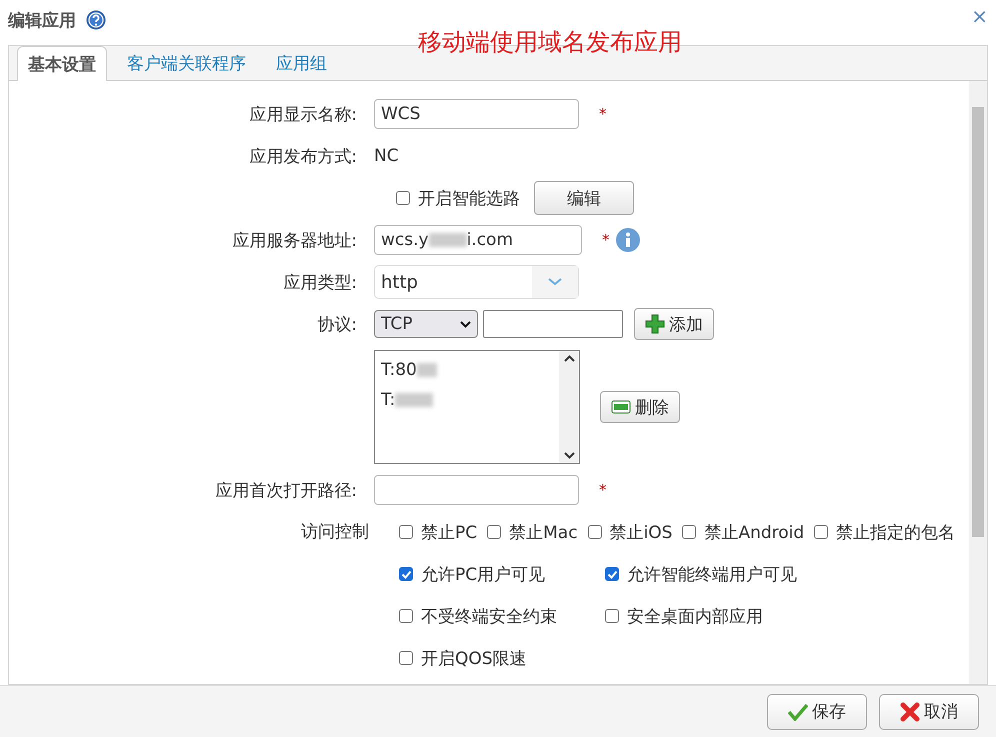 The height and width of the screenshot is (737, 996). What do you see at coordinates (449, 533) in the screenshot?
I see `checkbox-label: 禁止PC` at bounding box center [449, 533].